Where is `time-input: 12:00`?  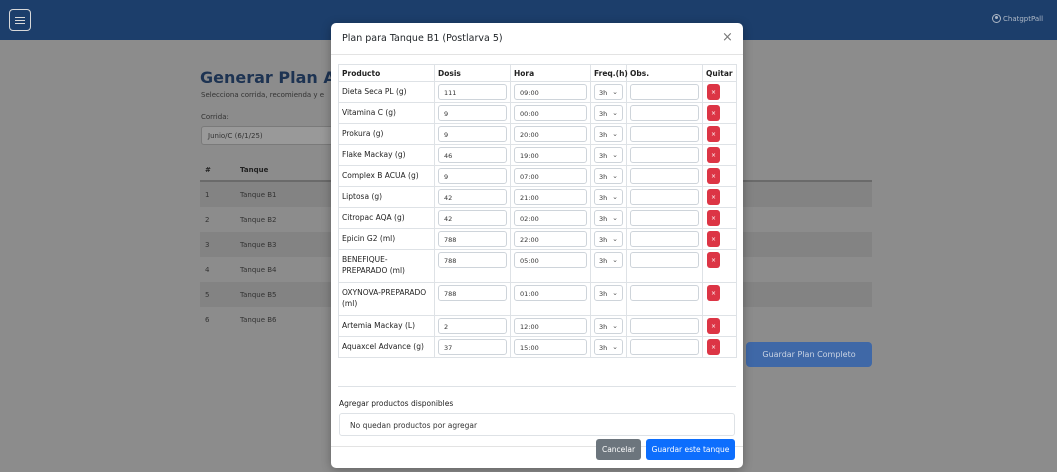 time-input: 12:00 is located at coordinates (550, 326).